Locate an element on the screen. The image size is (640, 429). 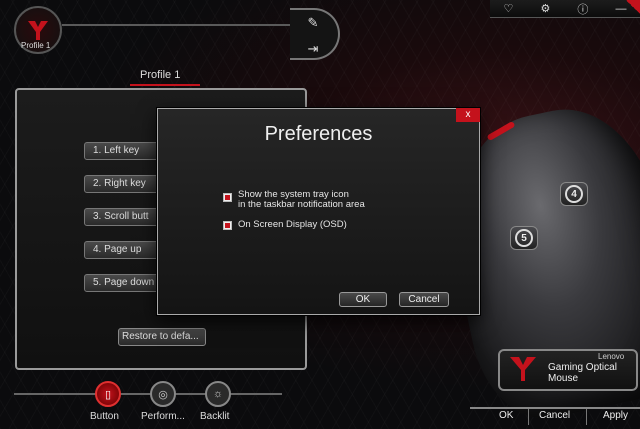
footer-cancel-button: Cancel is located at coordinates (554, 415).